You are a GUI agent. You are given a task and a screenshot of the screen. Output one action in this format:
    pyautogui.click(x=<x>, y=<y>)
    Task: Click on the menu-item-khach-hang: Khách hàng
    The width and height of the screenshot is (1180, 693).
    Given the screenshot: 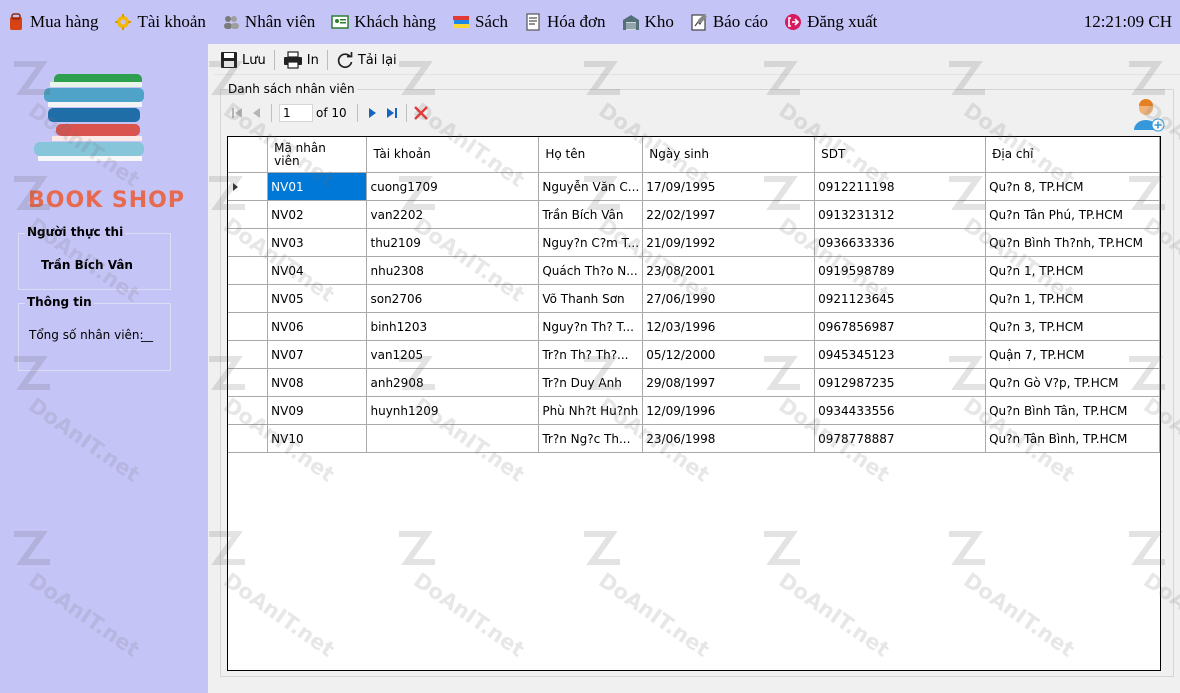 What is the action you would take?
    pyautogui.click(x=384, y=22)
    